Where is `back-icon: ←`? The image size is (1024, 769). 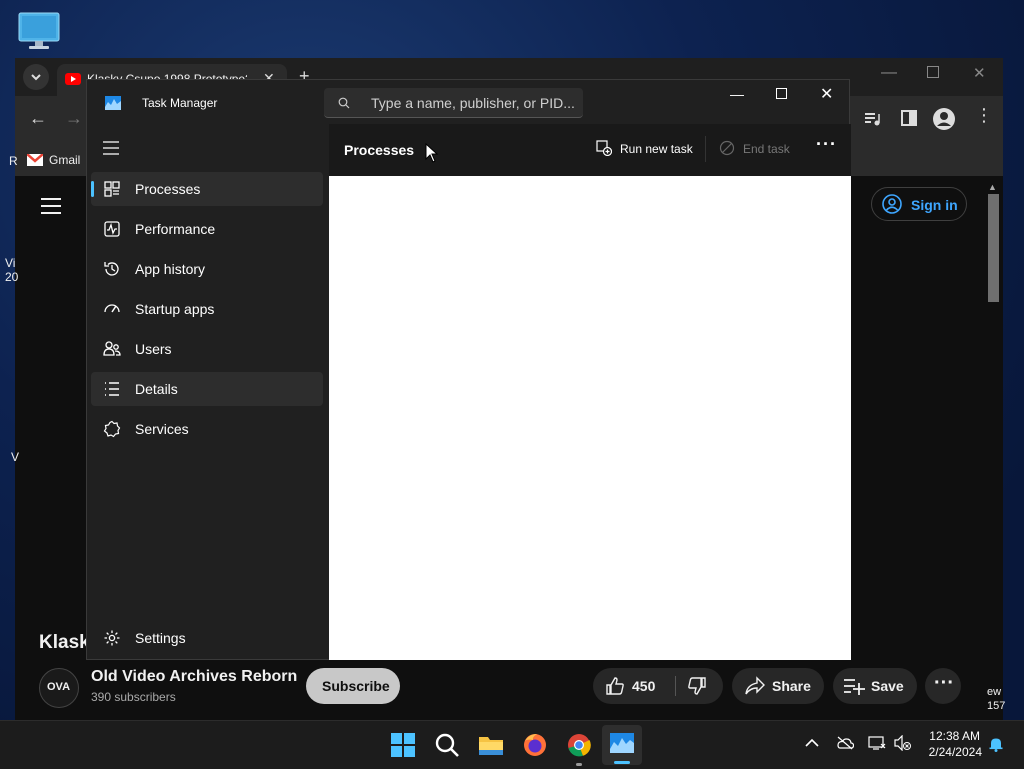
back-icon: ← is located at coordinates (38, 118).